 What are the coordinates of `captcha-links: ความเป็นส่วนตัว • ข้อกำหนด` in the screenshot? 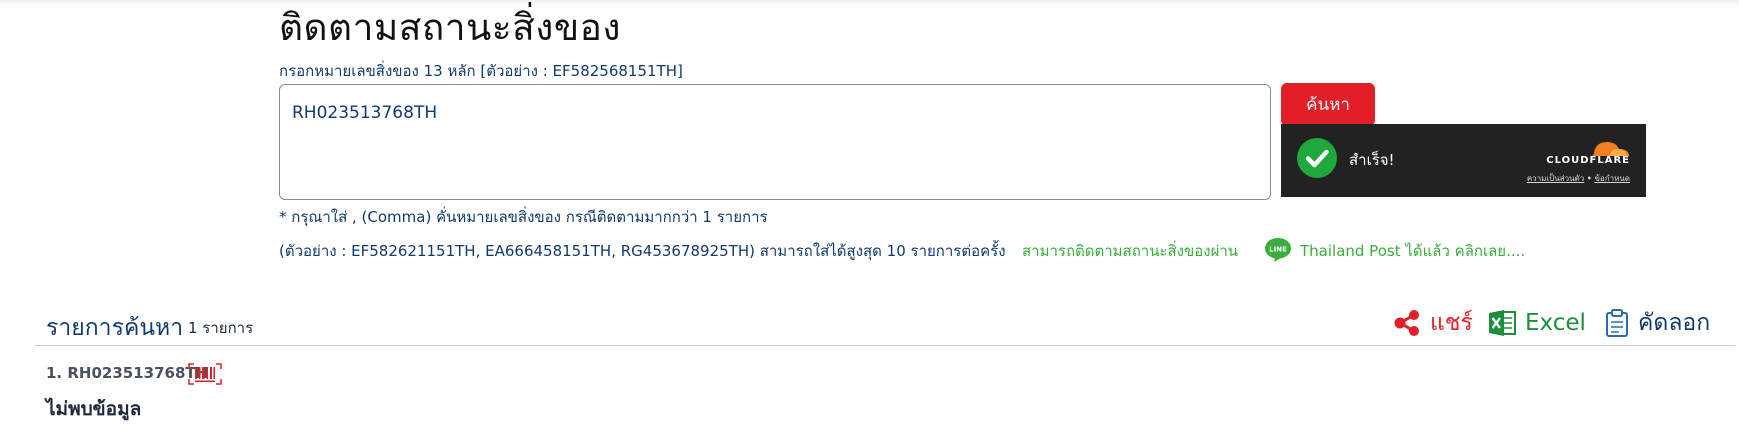 It's located at (1578, 178).